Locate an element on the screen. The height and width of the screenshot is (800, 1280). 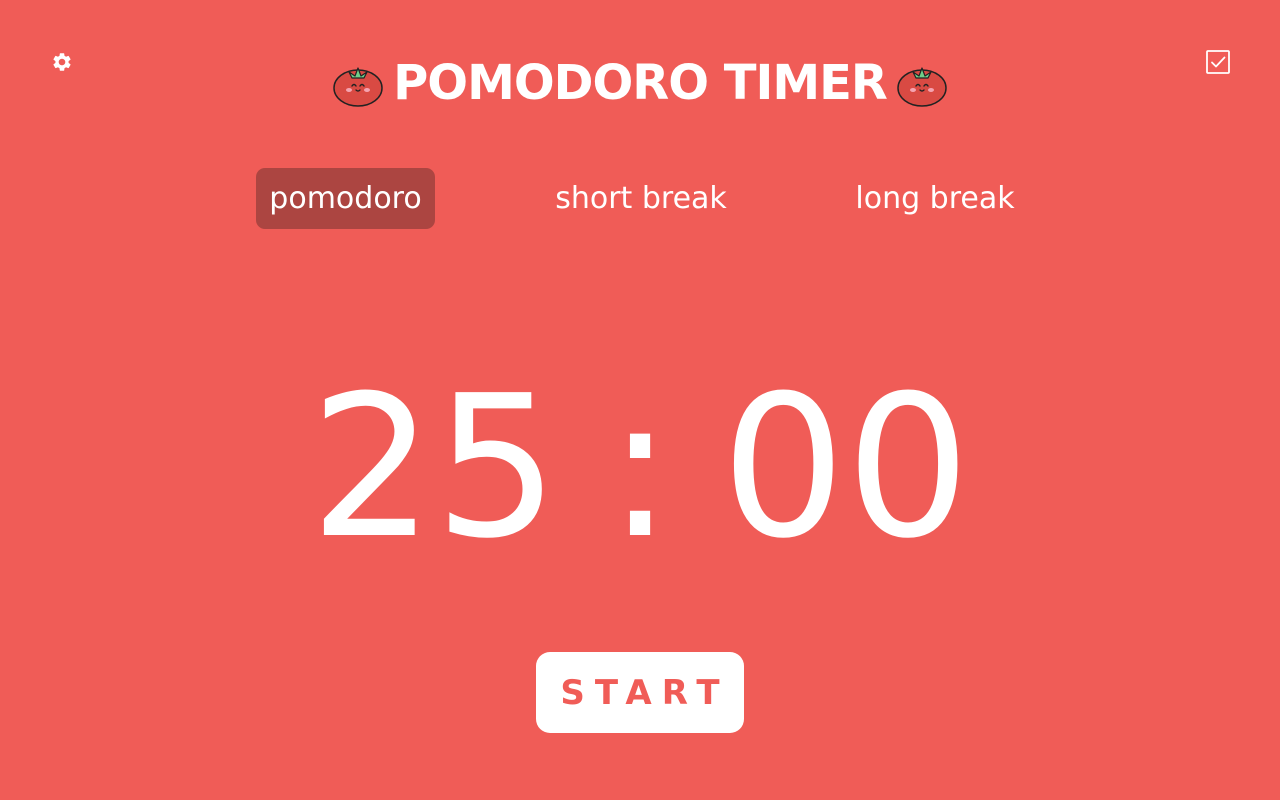
app-header: POMODORO TIMER is located at coordinates (640, 83).